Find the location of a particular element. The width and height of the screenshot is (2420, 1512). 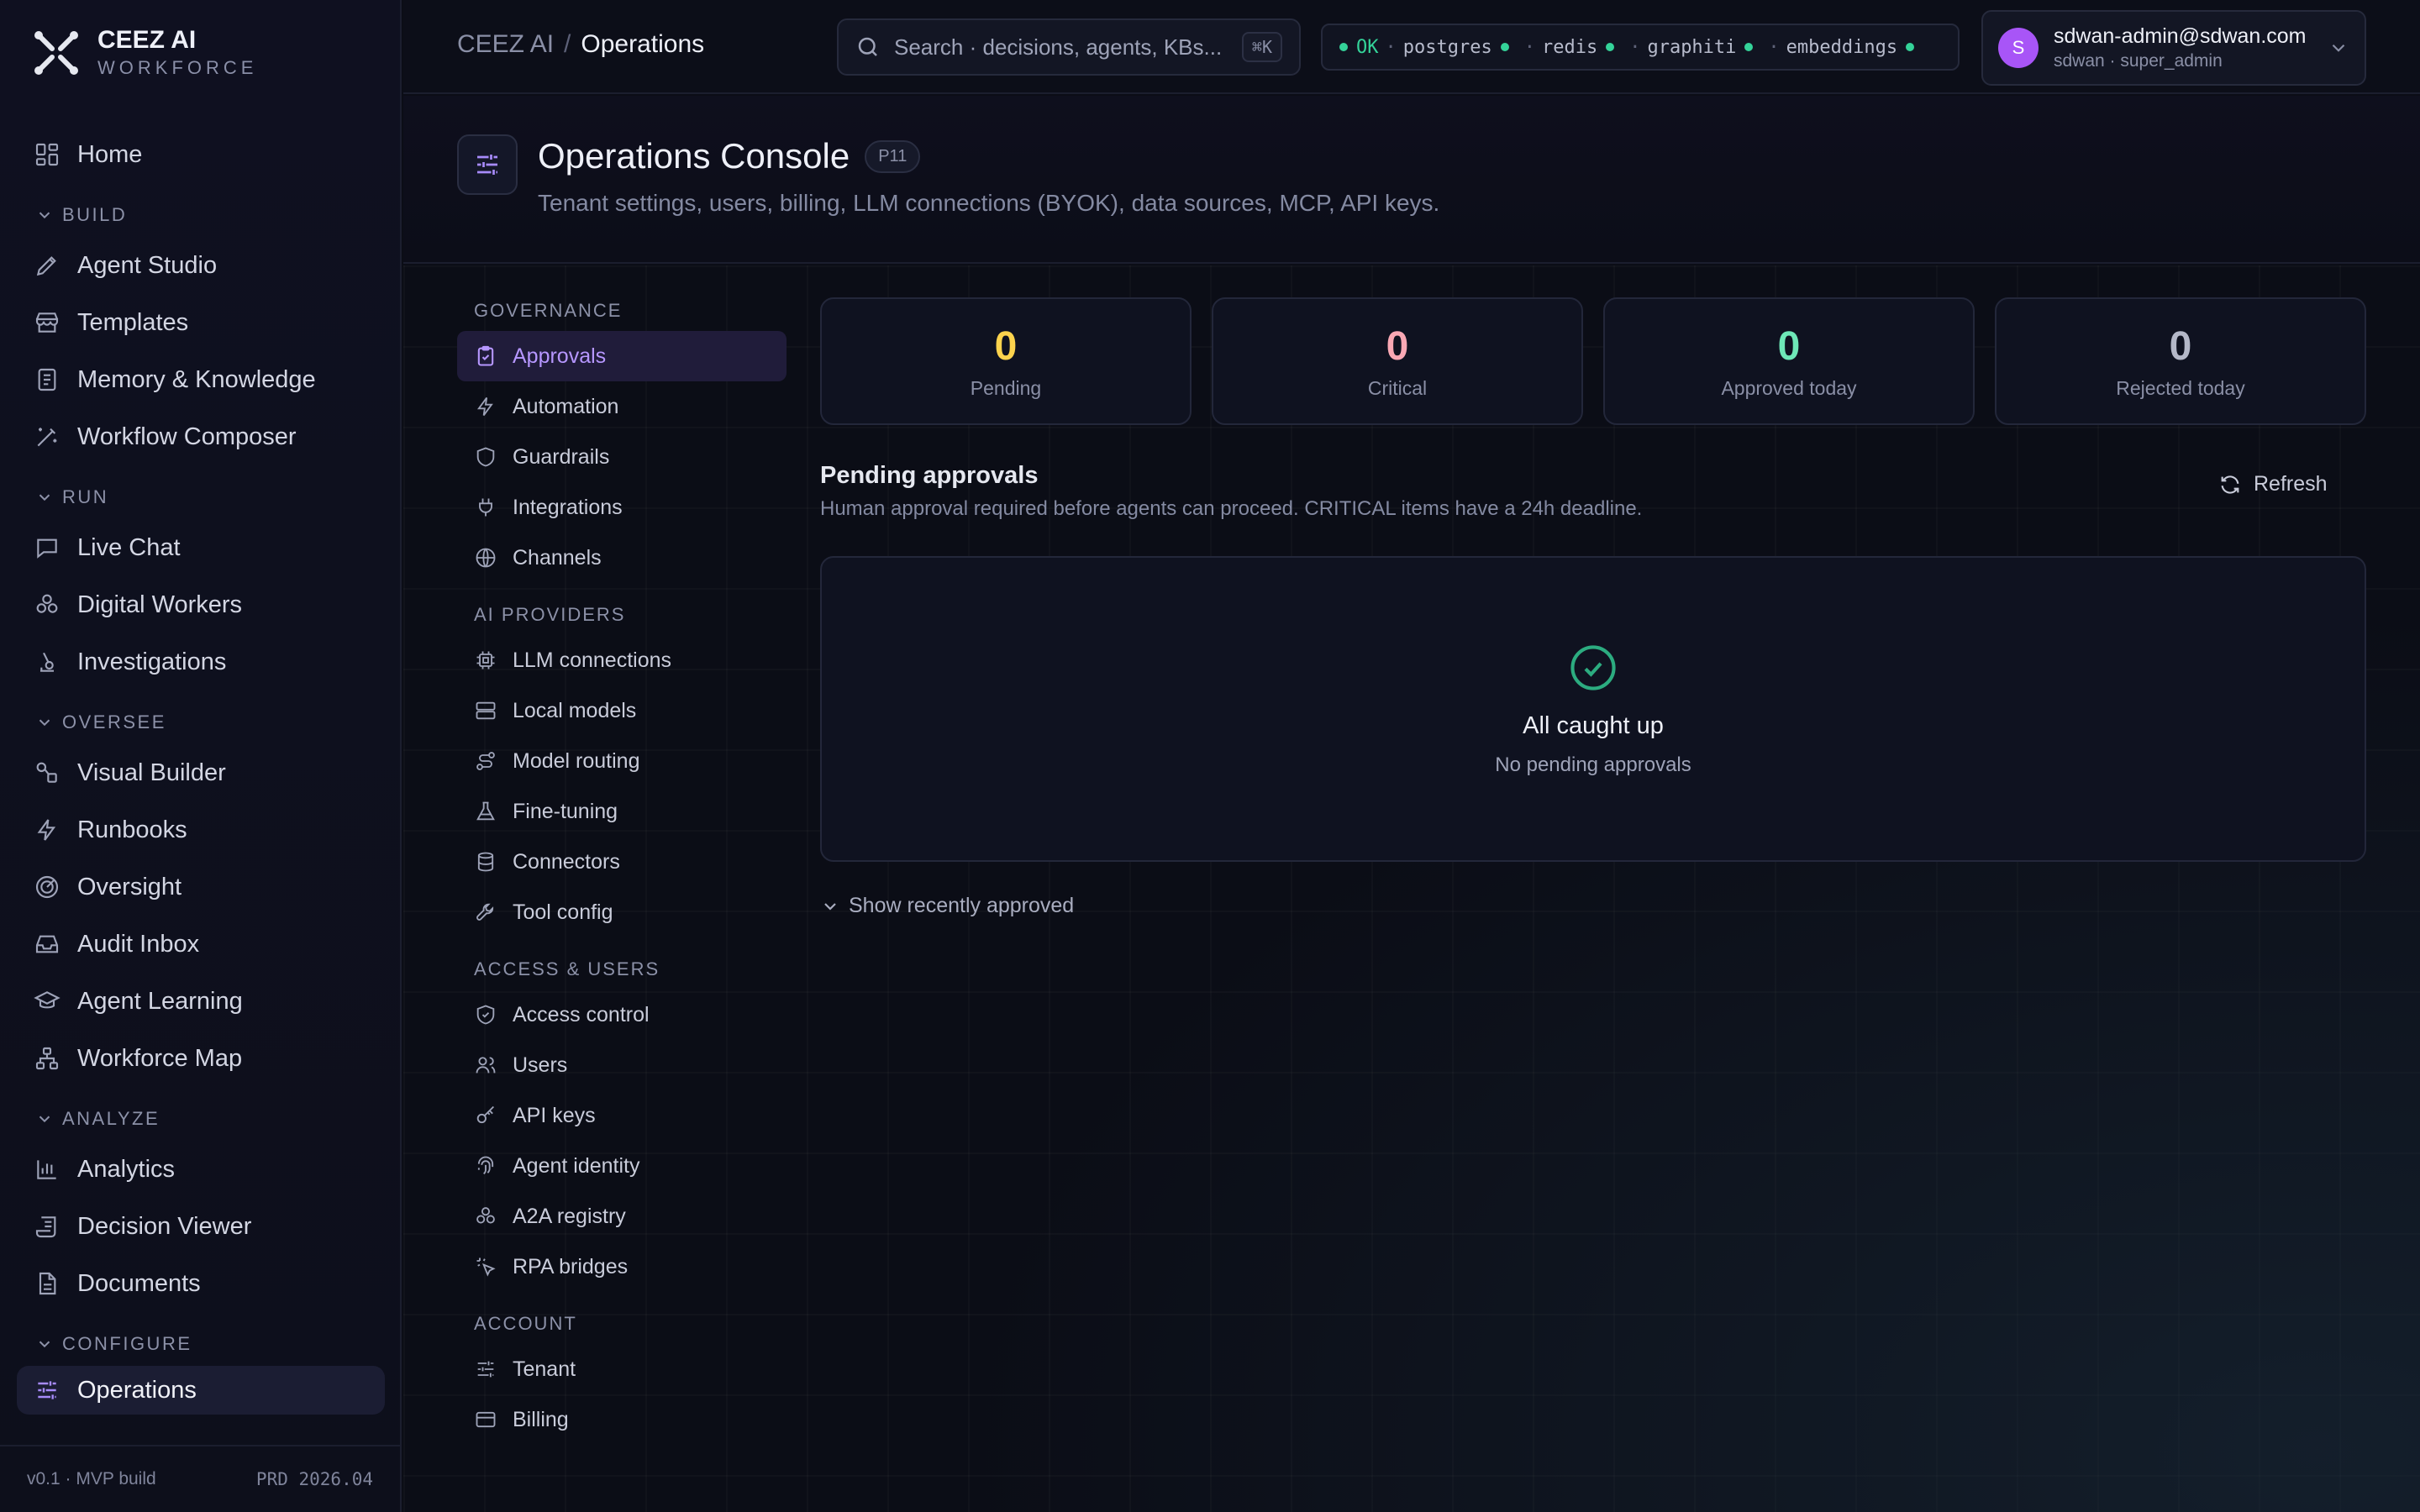

page-title-row: Operations Console P11 is located at coordinates (729, 156).